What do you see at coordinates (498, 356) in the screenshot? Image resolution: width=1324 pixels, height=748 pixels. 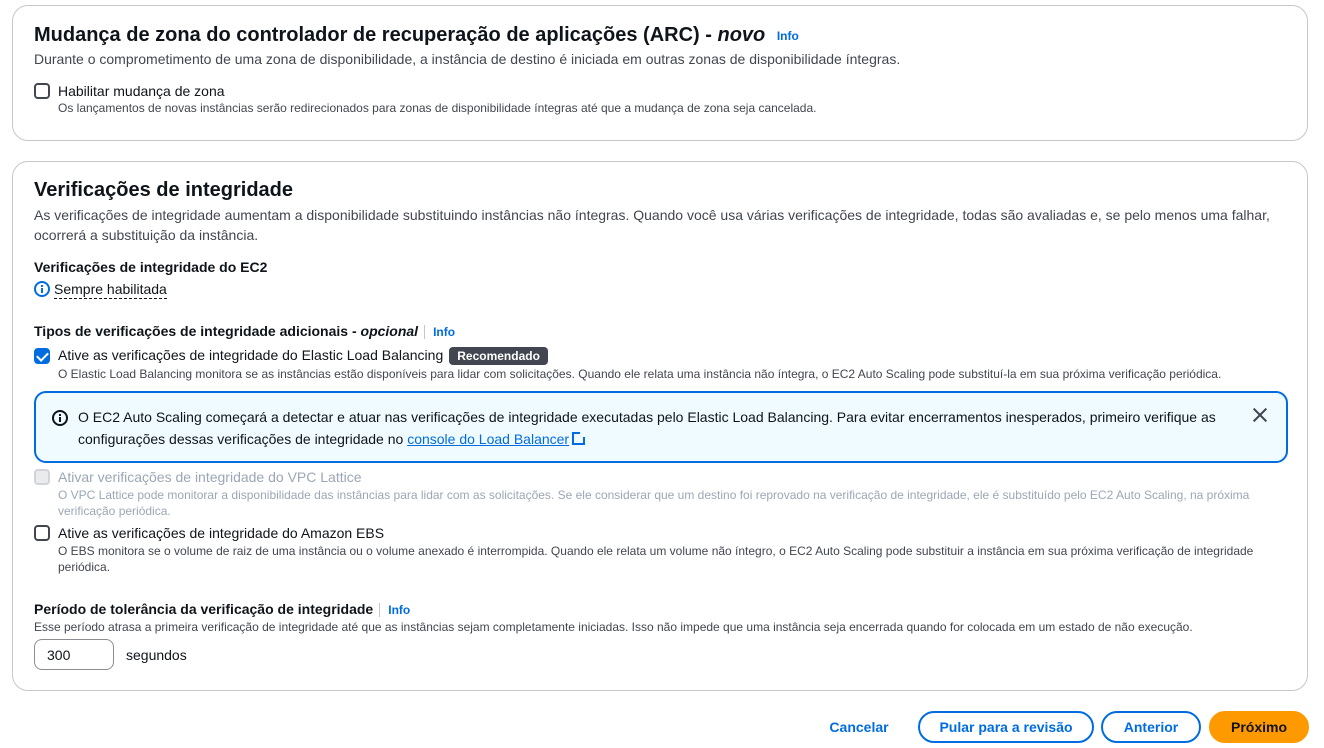 I see `recommended-badge: Recomendado` at bounding box center [498, 356].